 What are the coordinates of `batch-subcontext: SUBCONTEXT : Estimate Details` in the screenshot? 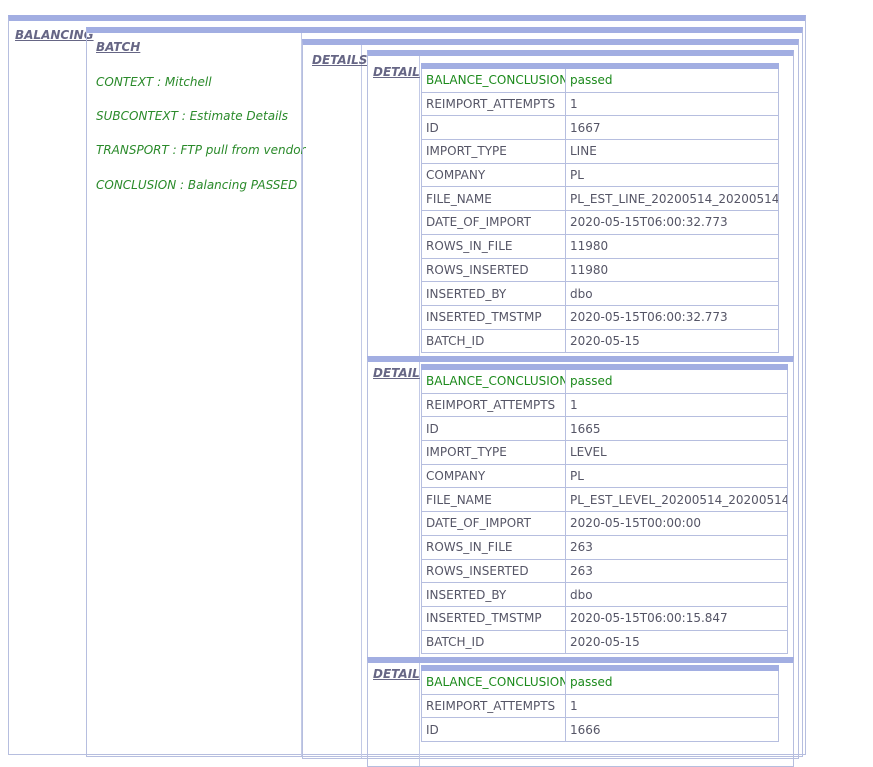 It's located at (192, 116).